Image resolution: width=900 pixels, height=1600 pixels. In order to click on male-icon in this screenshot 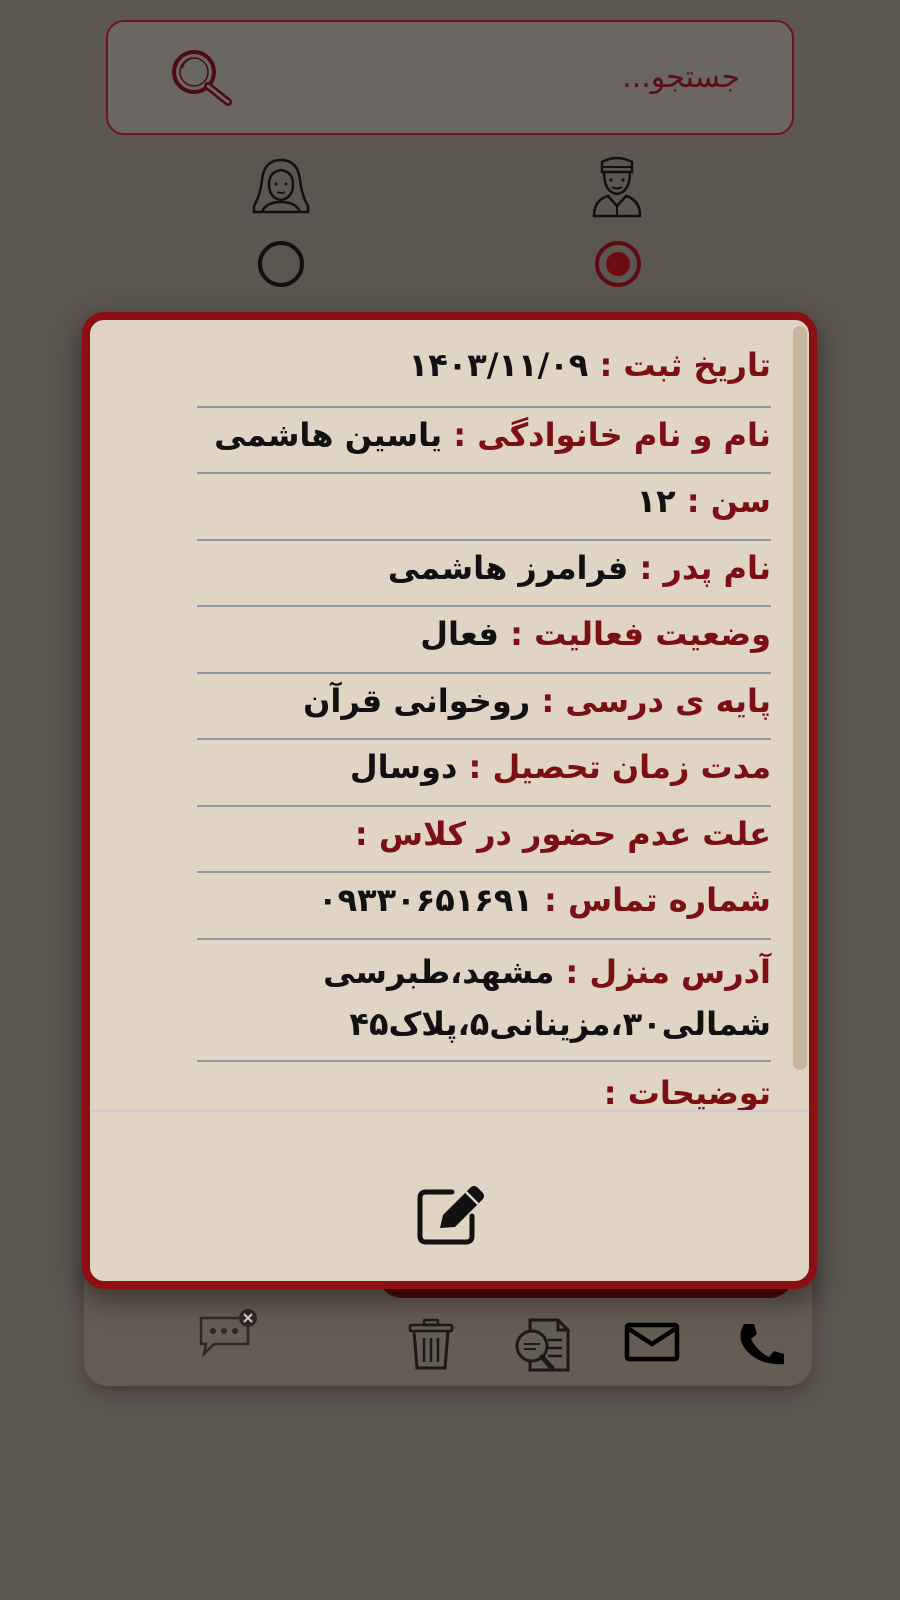, I will do `click(617, 187)`.